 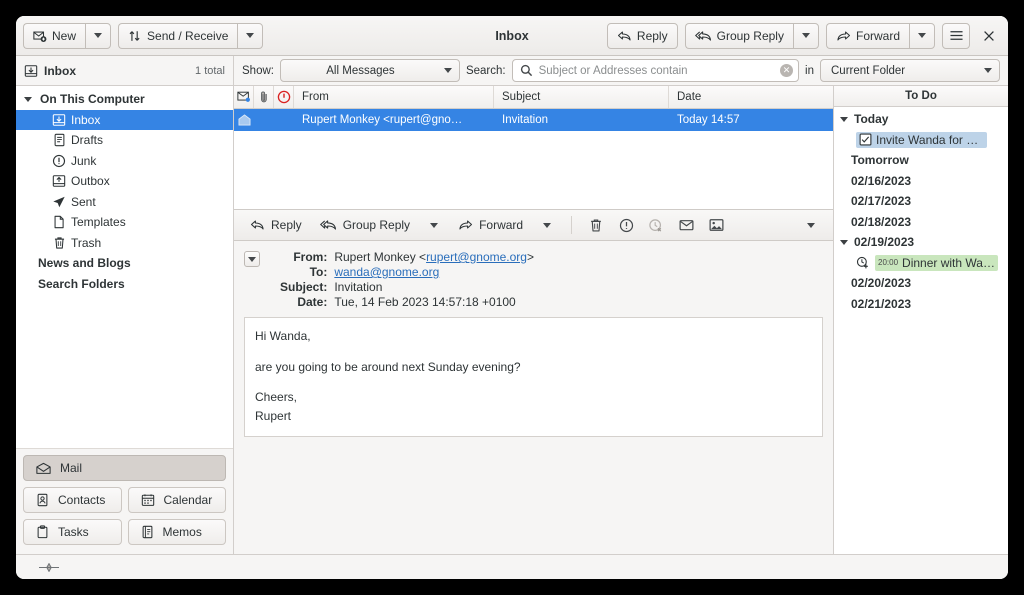 What do you see at coordinates (264, 120) in the screenshot?
I see `row-attachment-cell` at bounding box center [264, 120].